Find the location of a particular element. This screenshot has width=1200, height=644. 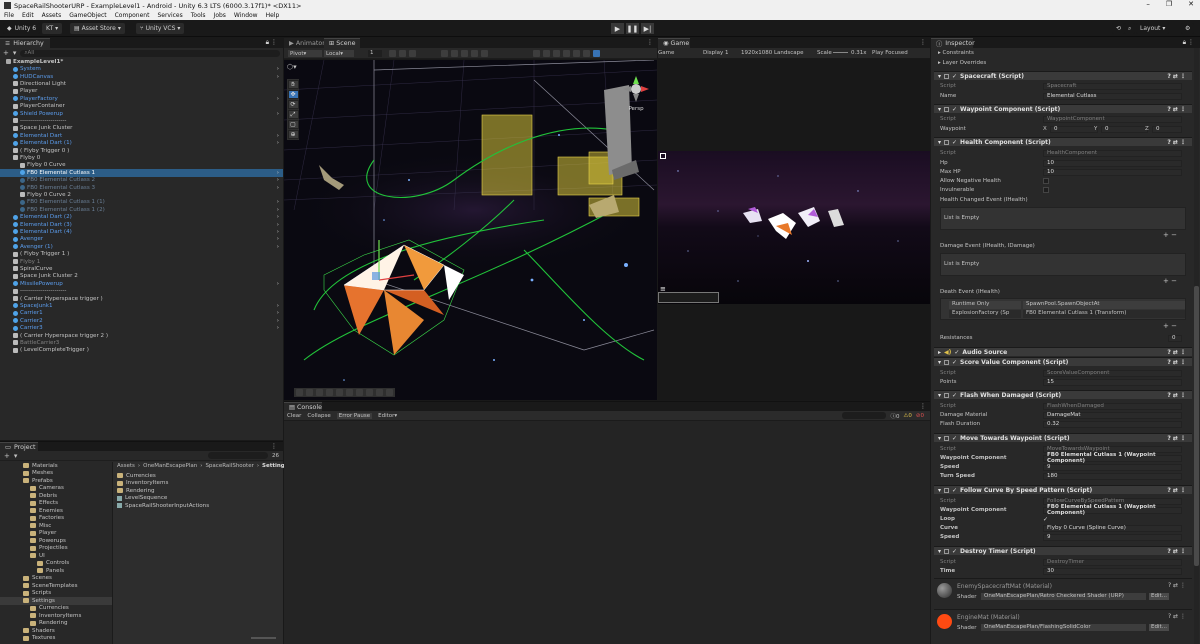

hierarchy-item: System › is located at coordinates (141, 69).